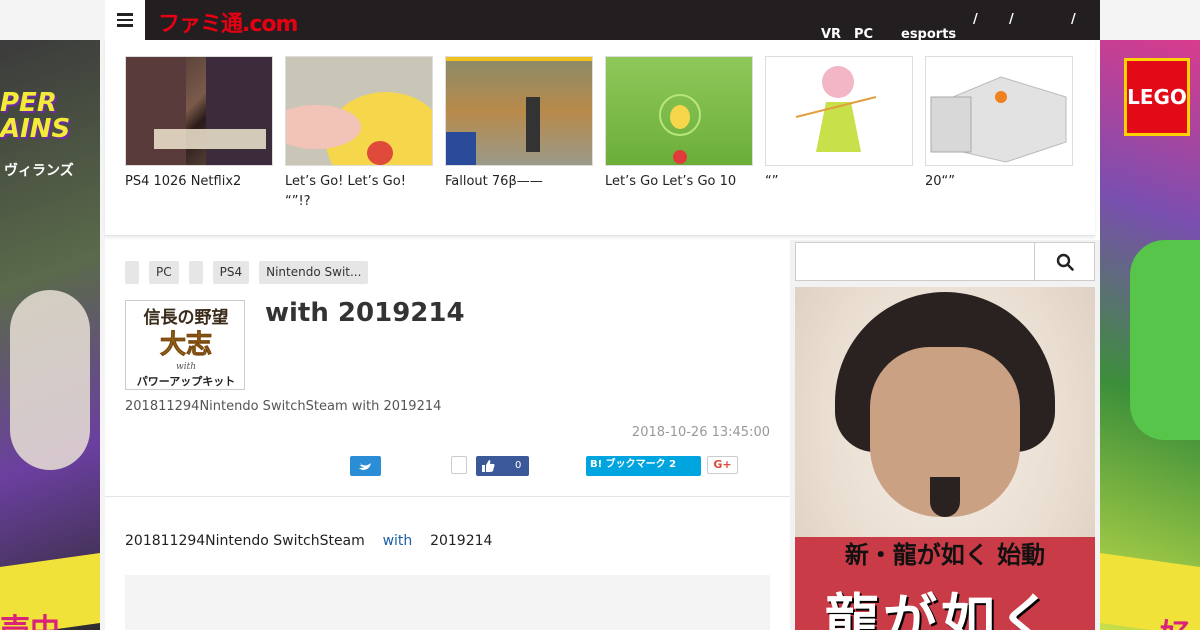 The width and height of the screenshot is (1200, 630). I want to click on body-text-after: 2019214, so click(452, 541).